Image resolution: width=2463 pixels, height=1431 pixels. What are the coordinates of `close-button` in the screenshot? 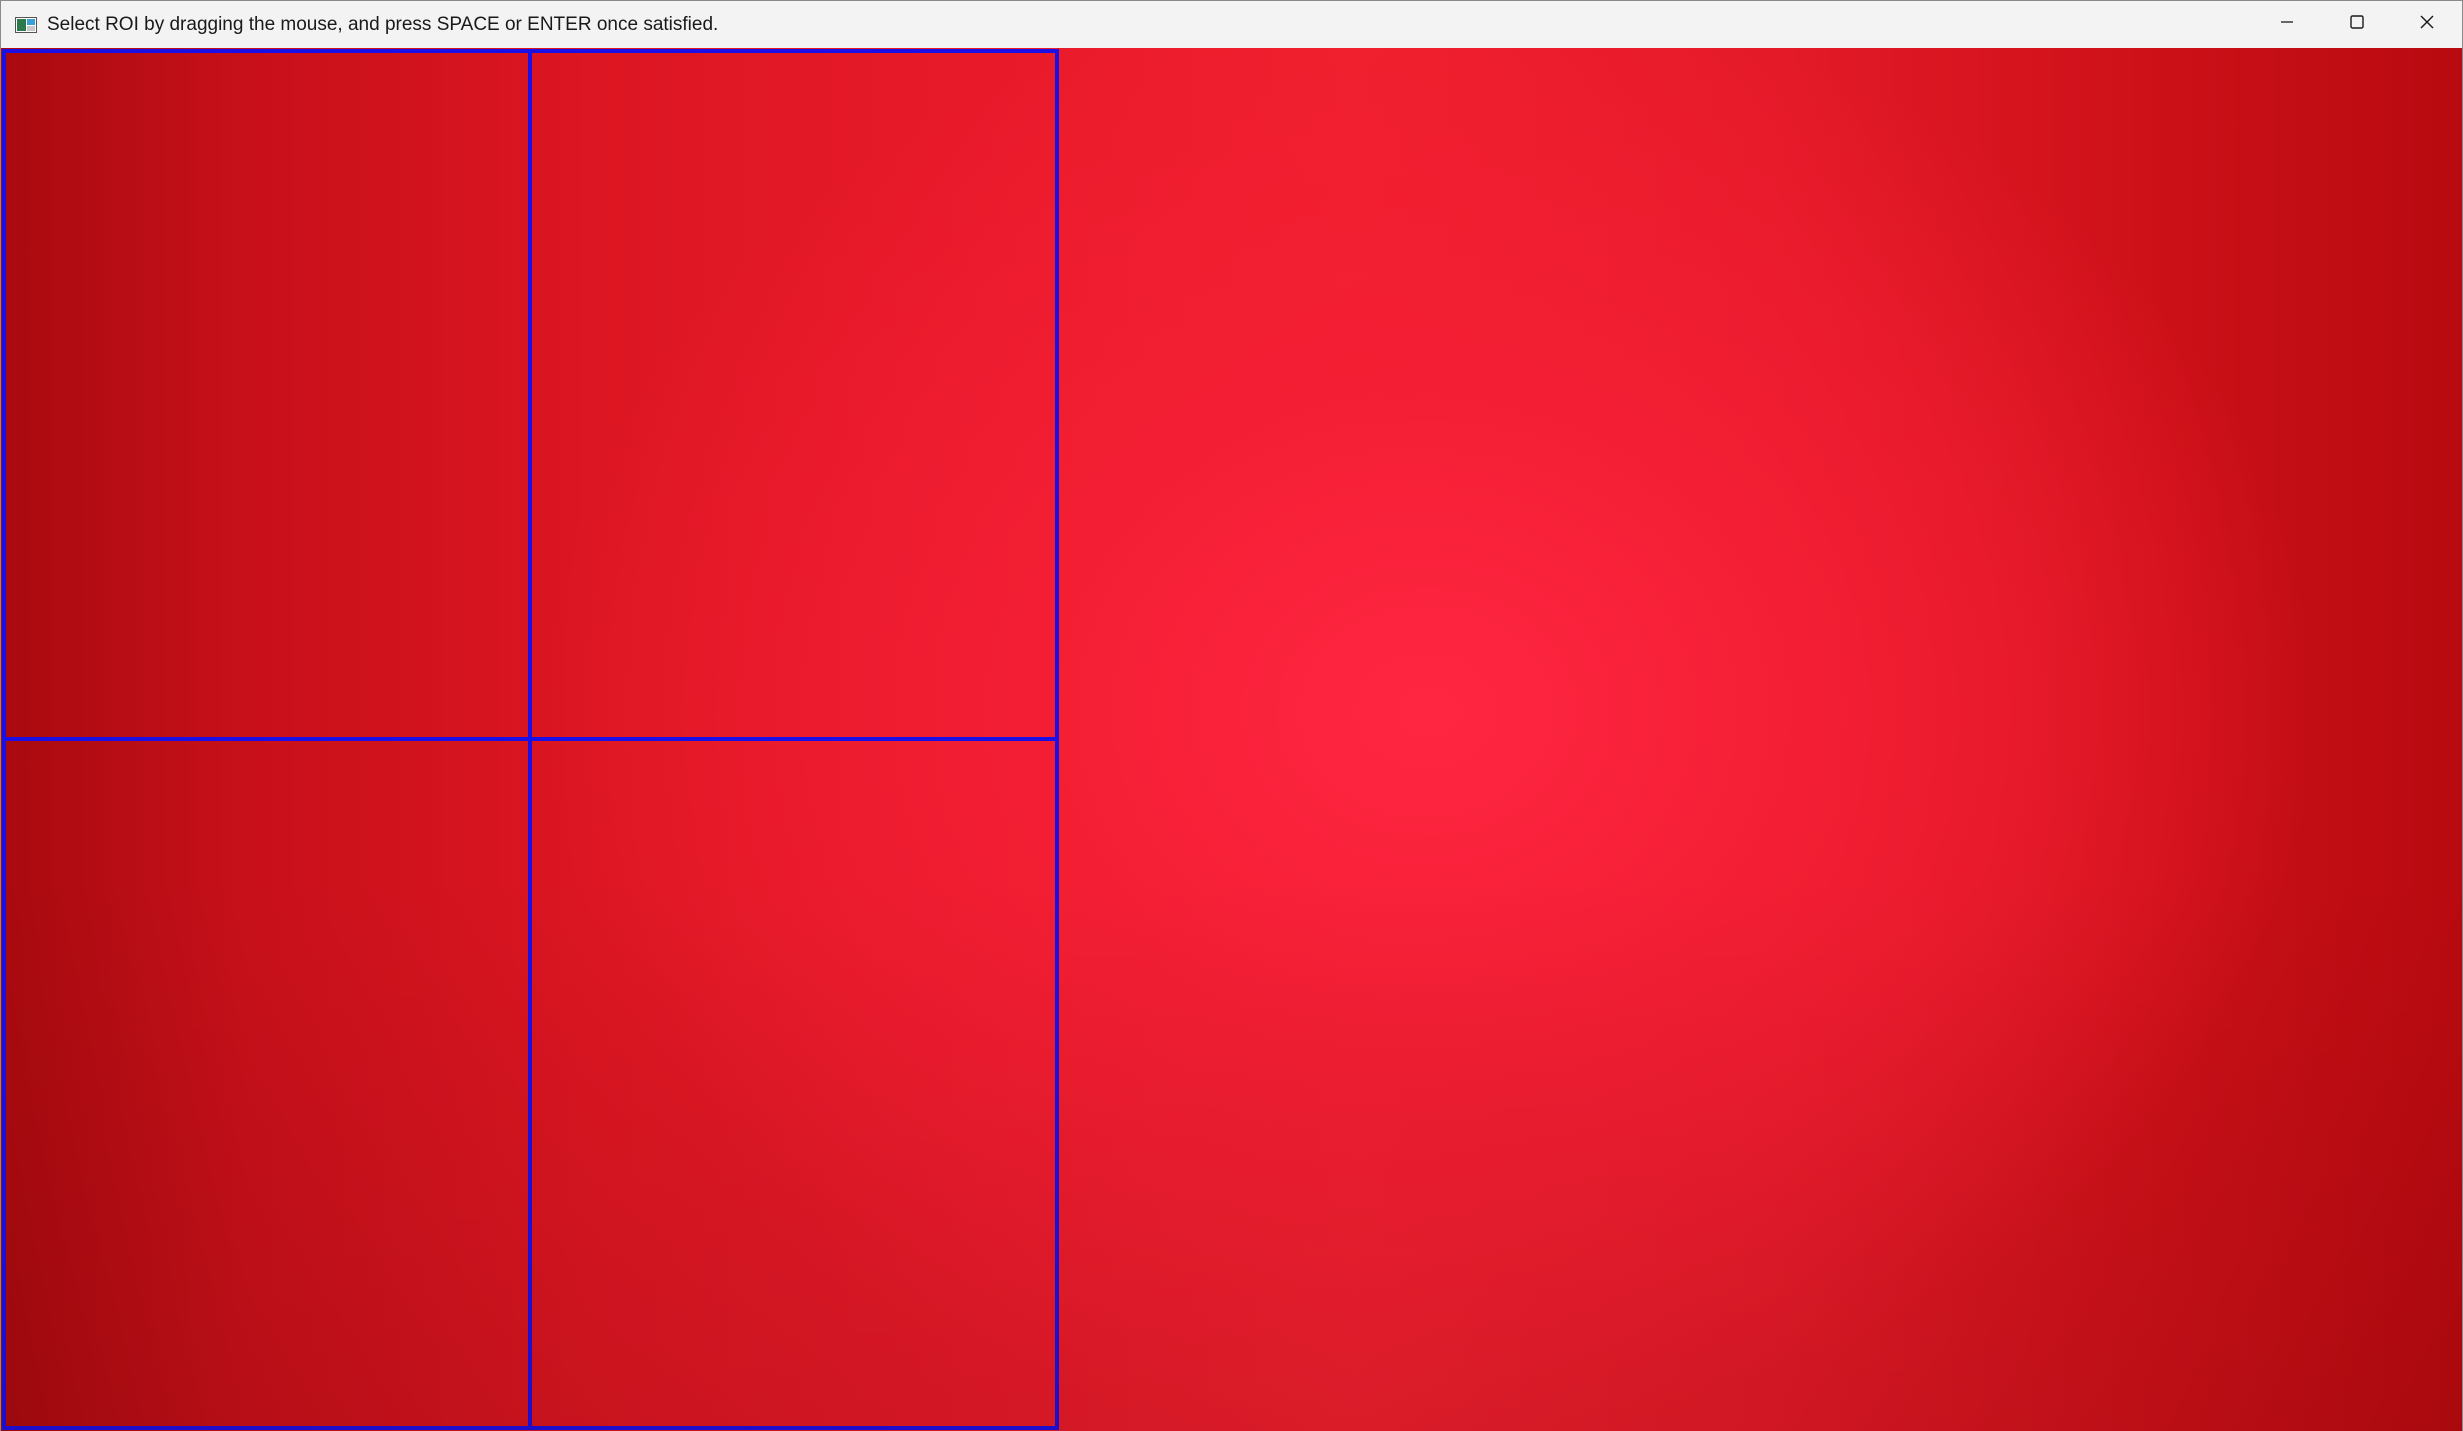 It's located at (2427, 24).